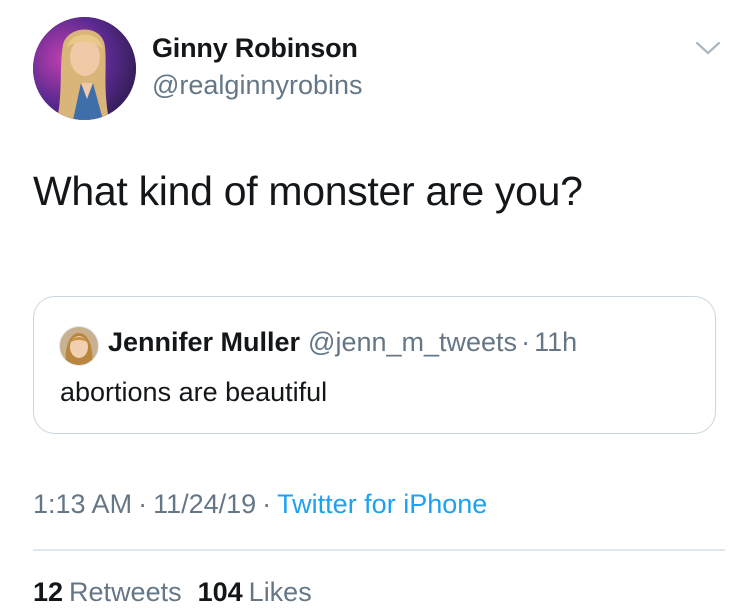 Image resolution: width=750 pixels, height=608 pixels. Describe the element at coordinates (260, 504) in the screenshot. I see `tweet-meta: 1:13 AM · 11/24/19 · Twitter for iPhone` at that location.